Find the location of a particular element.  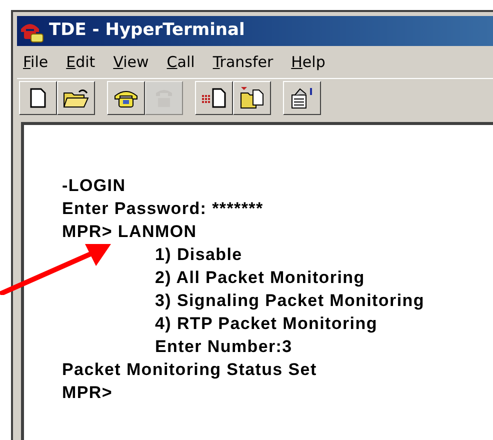

folder-icon is located at coordinates (76, 98).